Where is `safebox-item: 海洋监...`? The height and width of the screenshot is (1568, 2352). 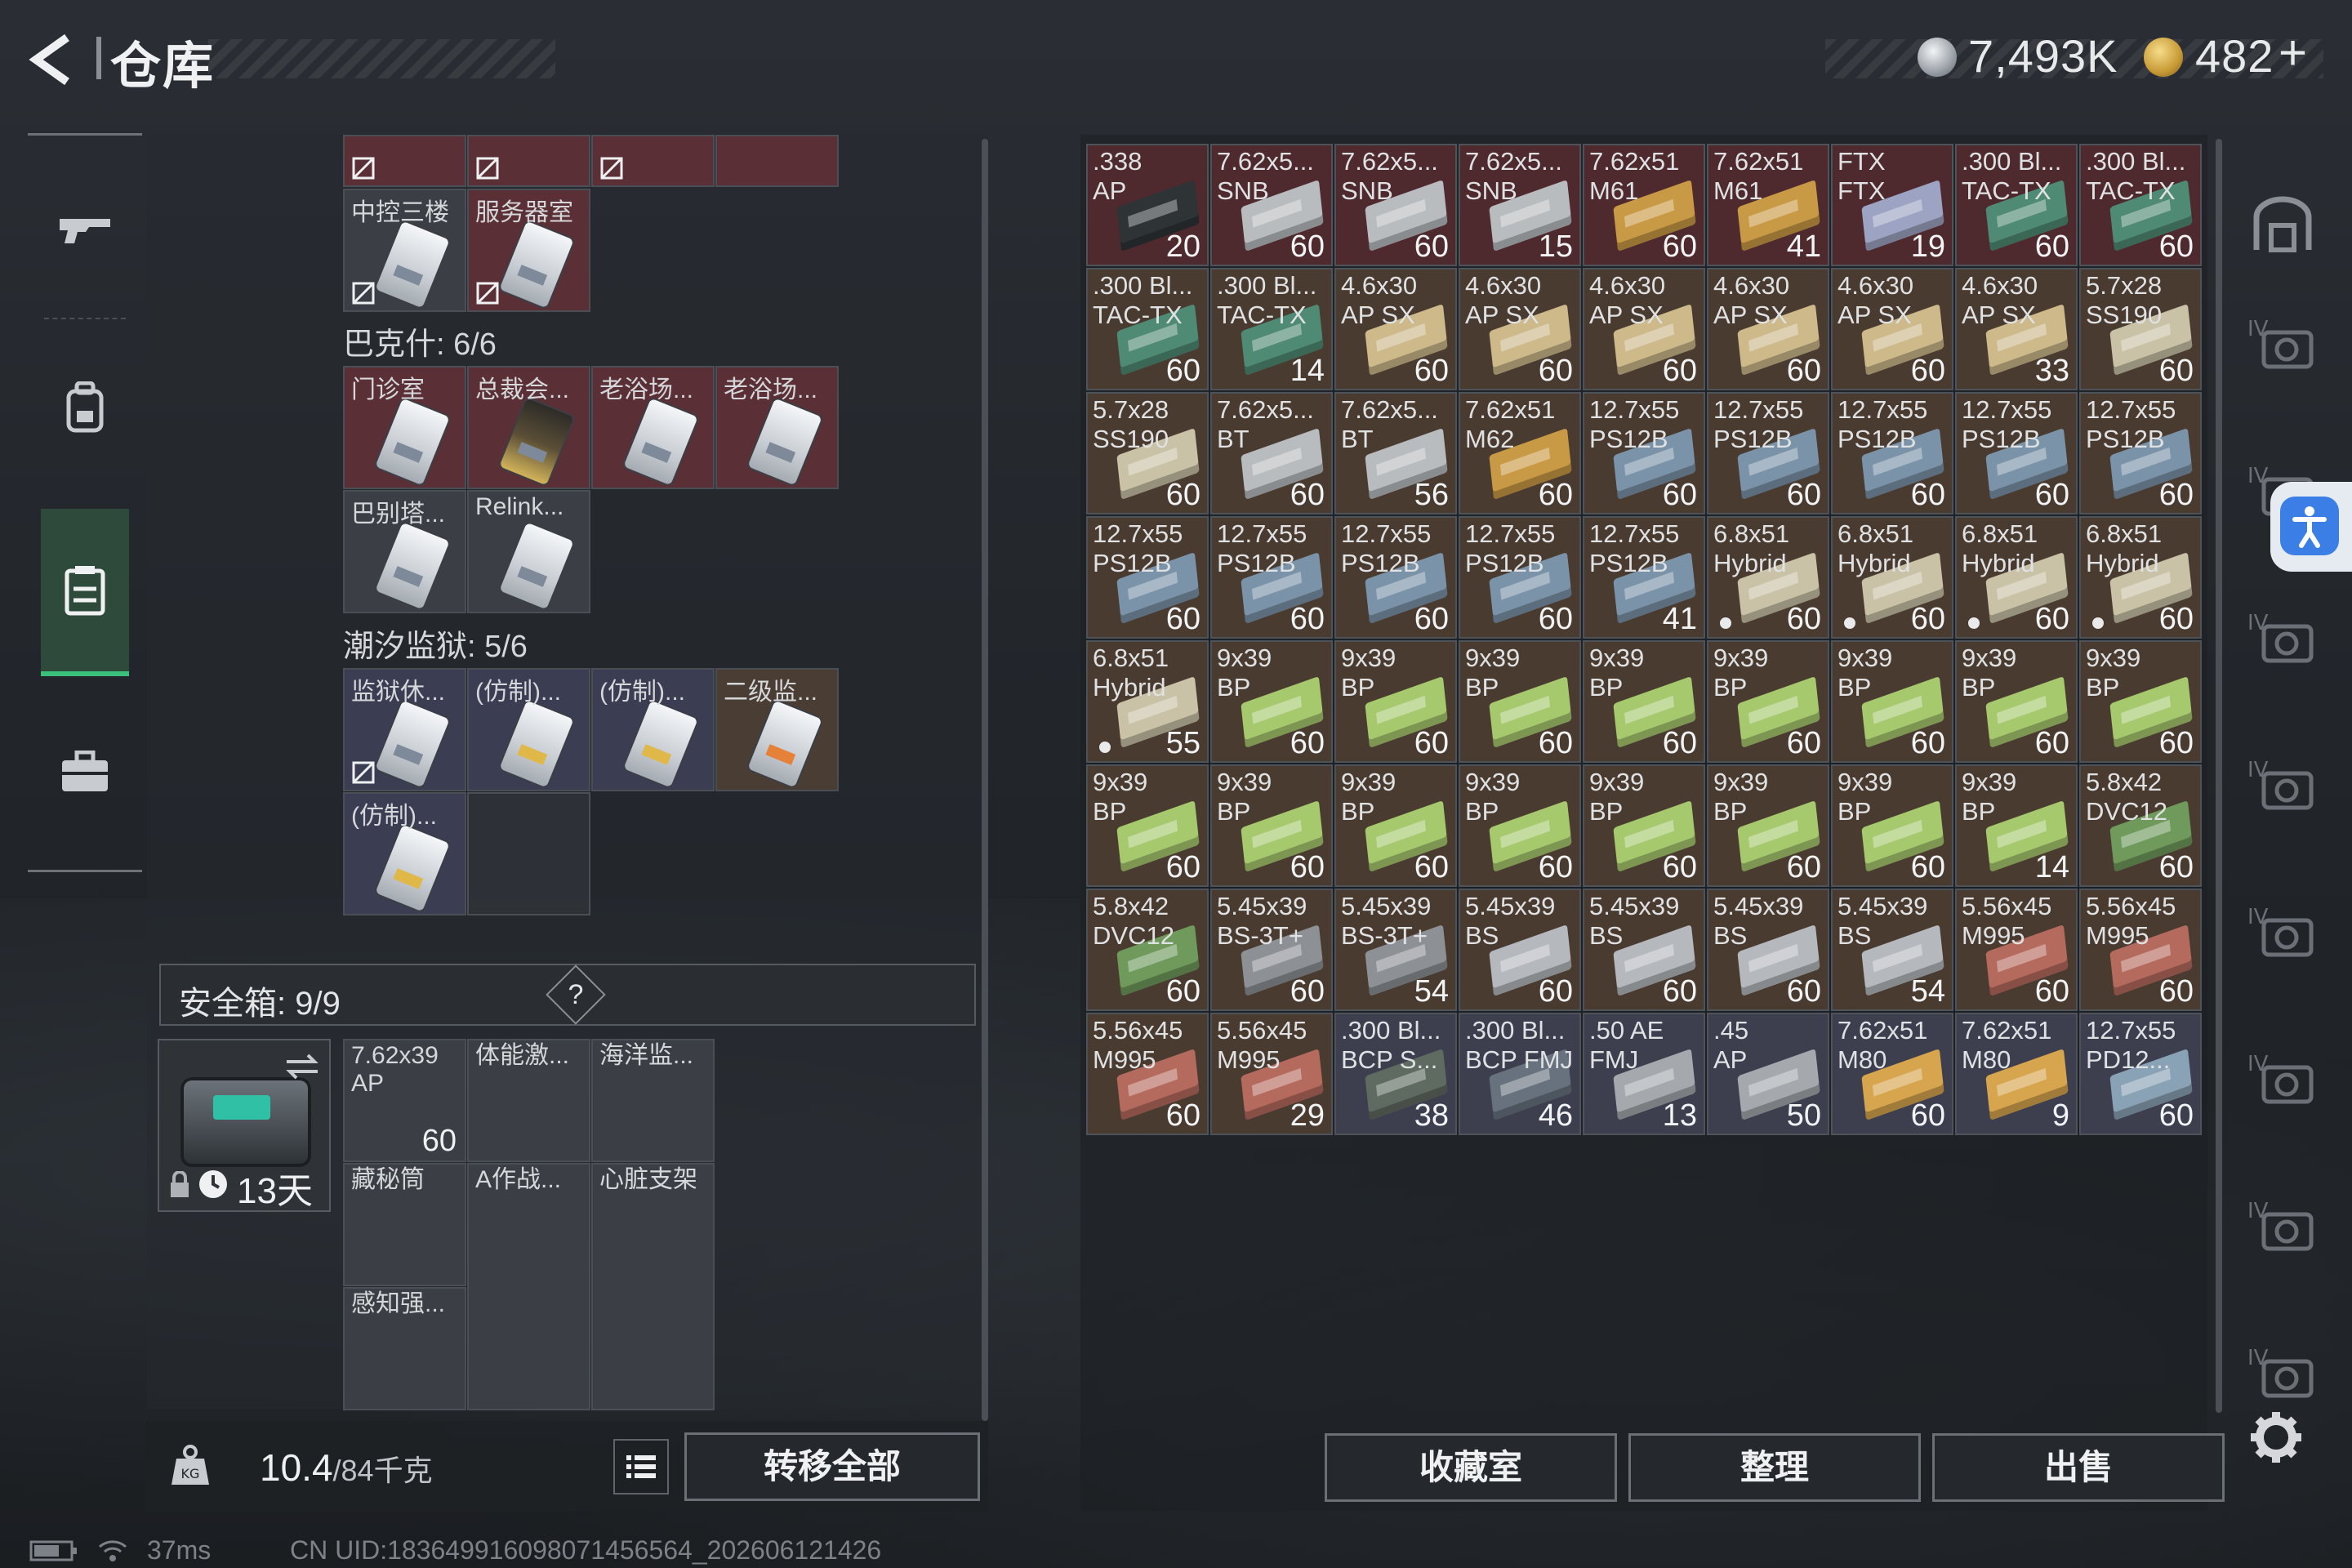 safebox-item: 海洋监... is located at coordinates (653, 1100).